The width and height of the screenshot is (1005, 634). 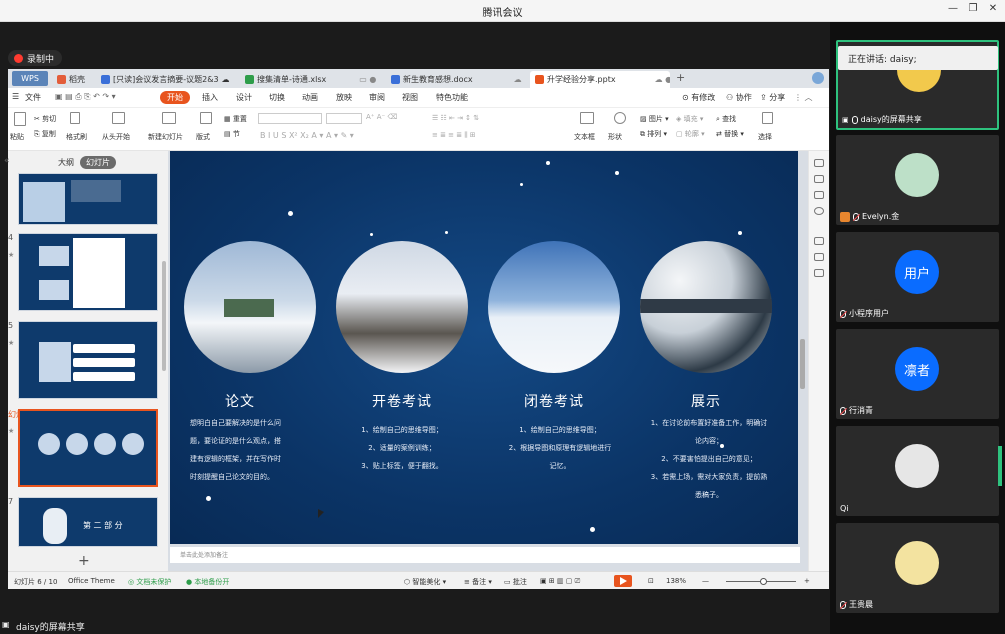 I want to click on notes-pane: 单击此处添加备注, so click(x=485, y=555).